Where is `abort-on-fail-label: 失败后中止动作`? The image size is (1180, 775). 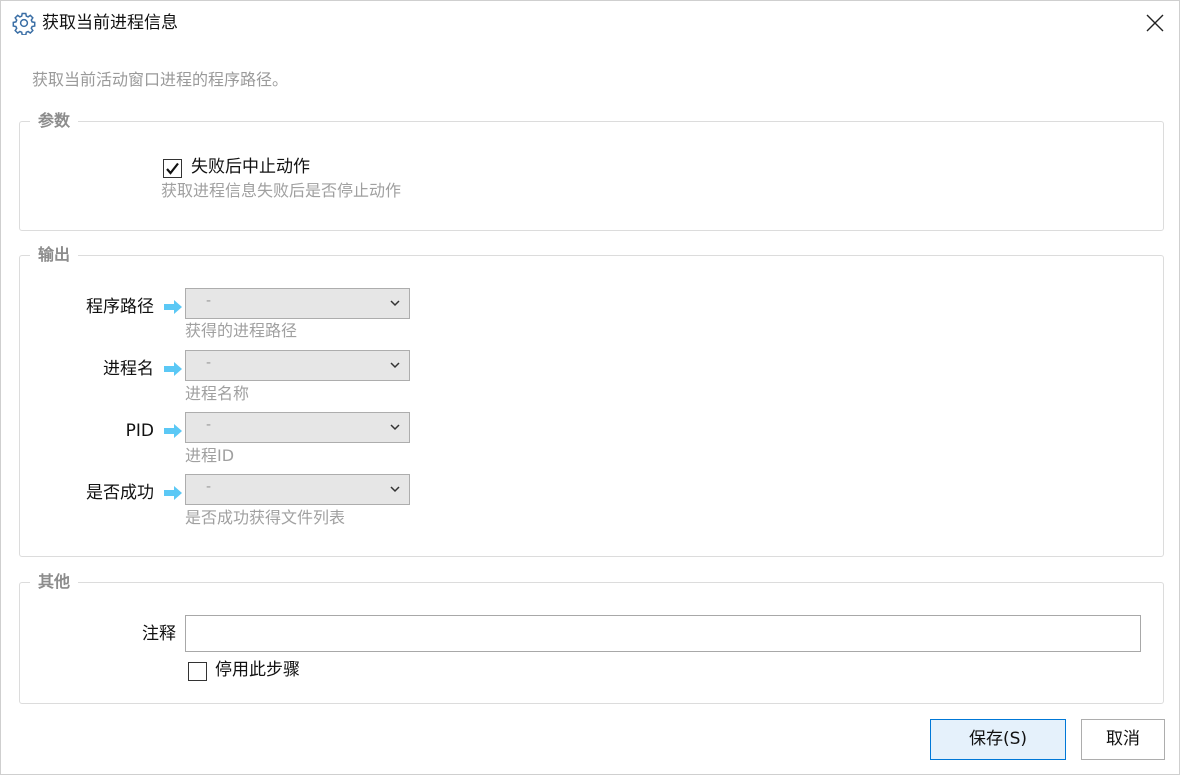
abort-on-fail-label: 失败后中止动作 is located at coordinates (250, 167).